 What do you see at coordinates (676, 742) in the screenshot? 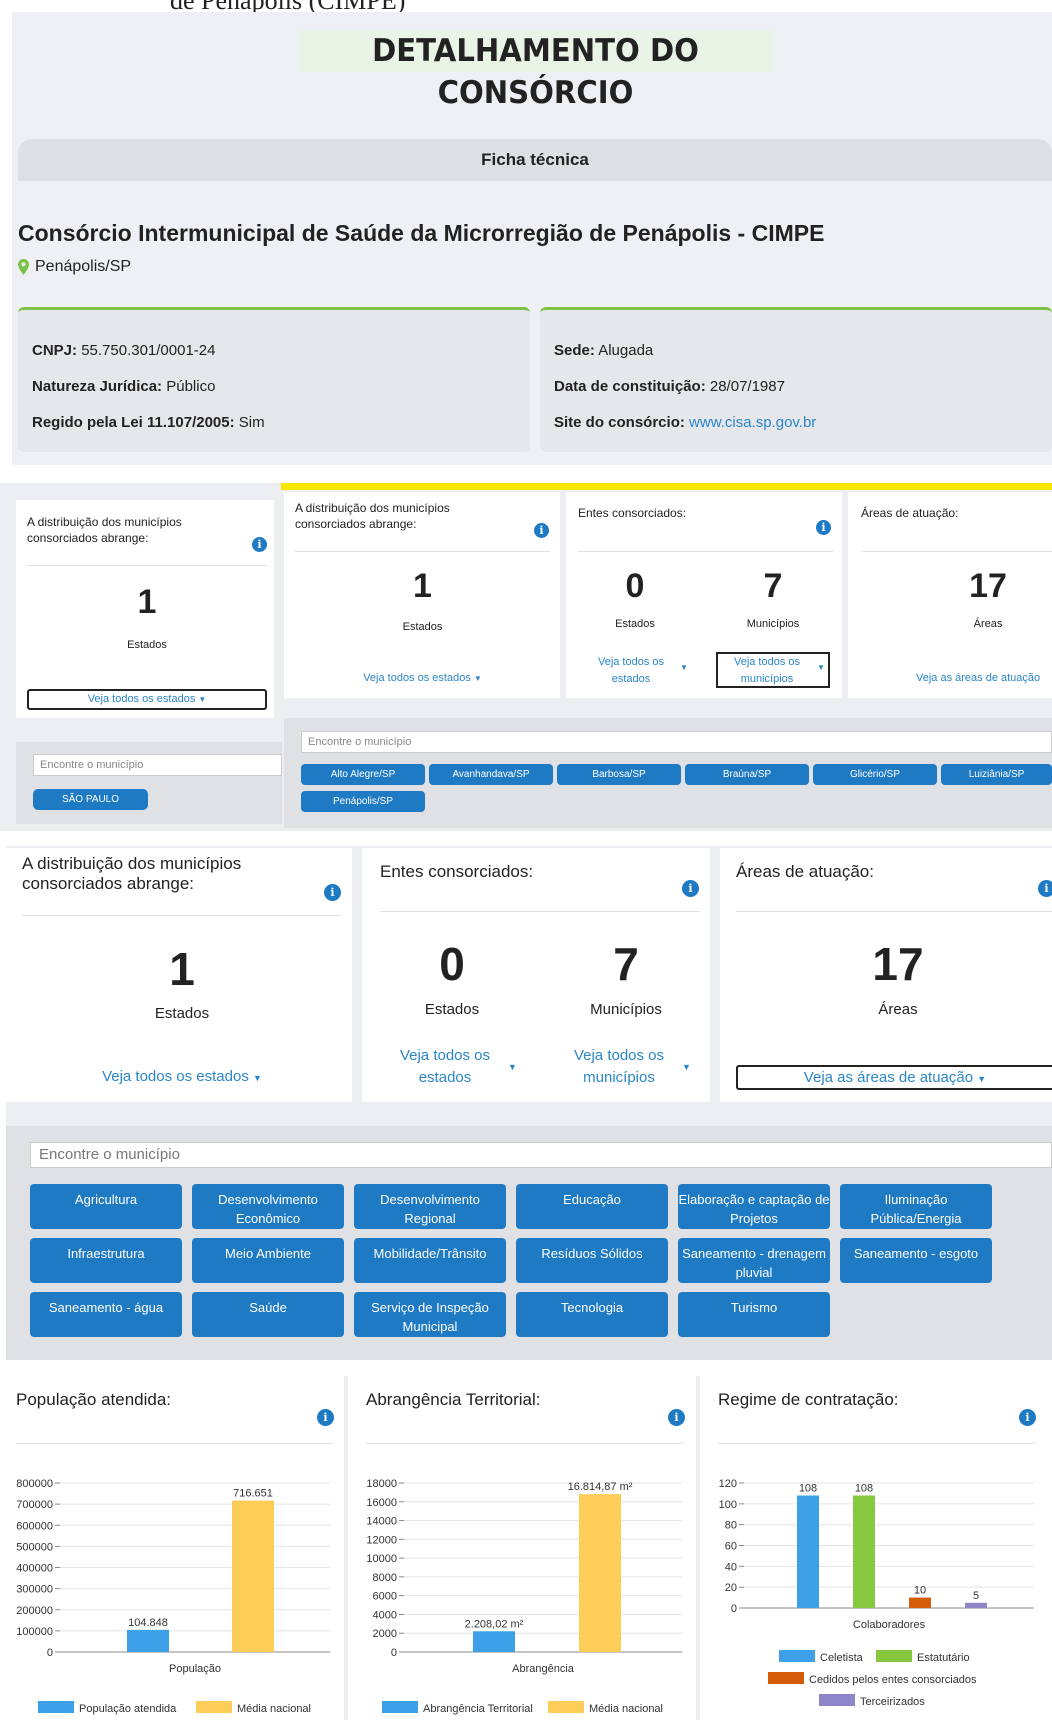
I see `mid-muni-search-input: Encontre o município` at bounding box center [676, 742].